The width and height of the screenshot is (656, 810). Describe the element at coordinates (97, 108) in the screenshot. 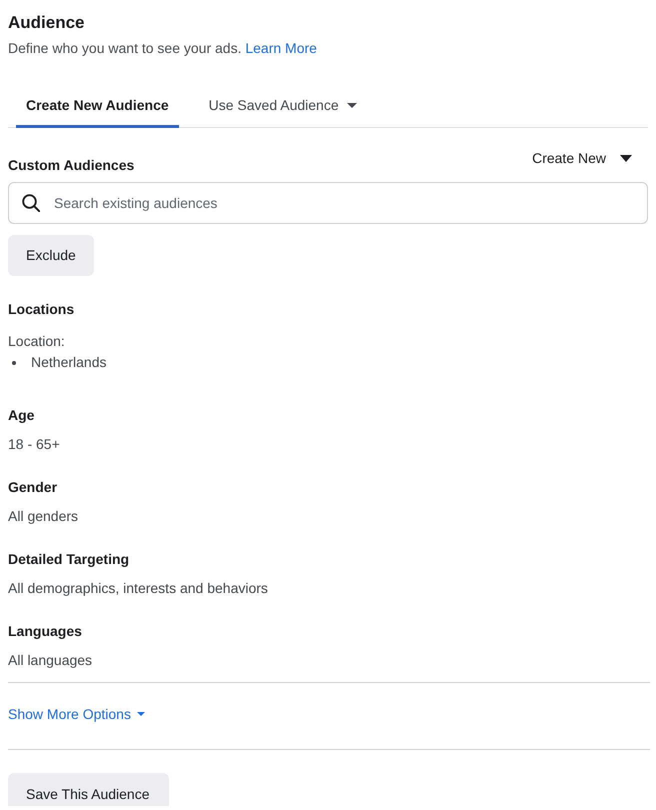

I see `tab: Create New Audience` at that location.